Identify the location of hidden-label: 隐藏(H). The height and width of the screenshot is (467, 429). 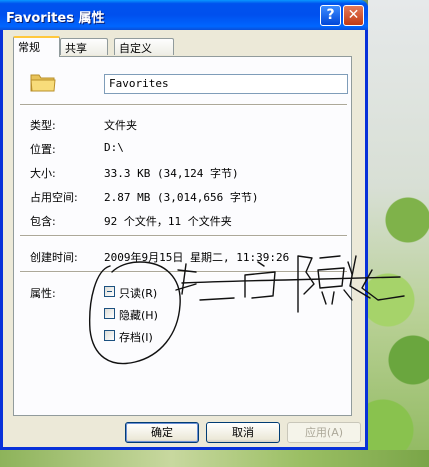
(138, 315).